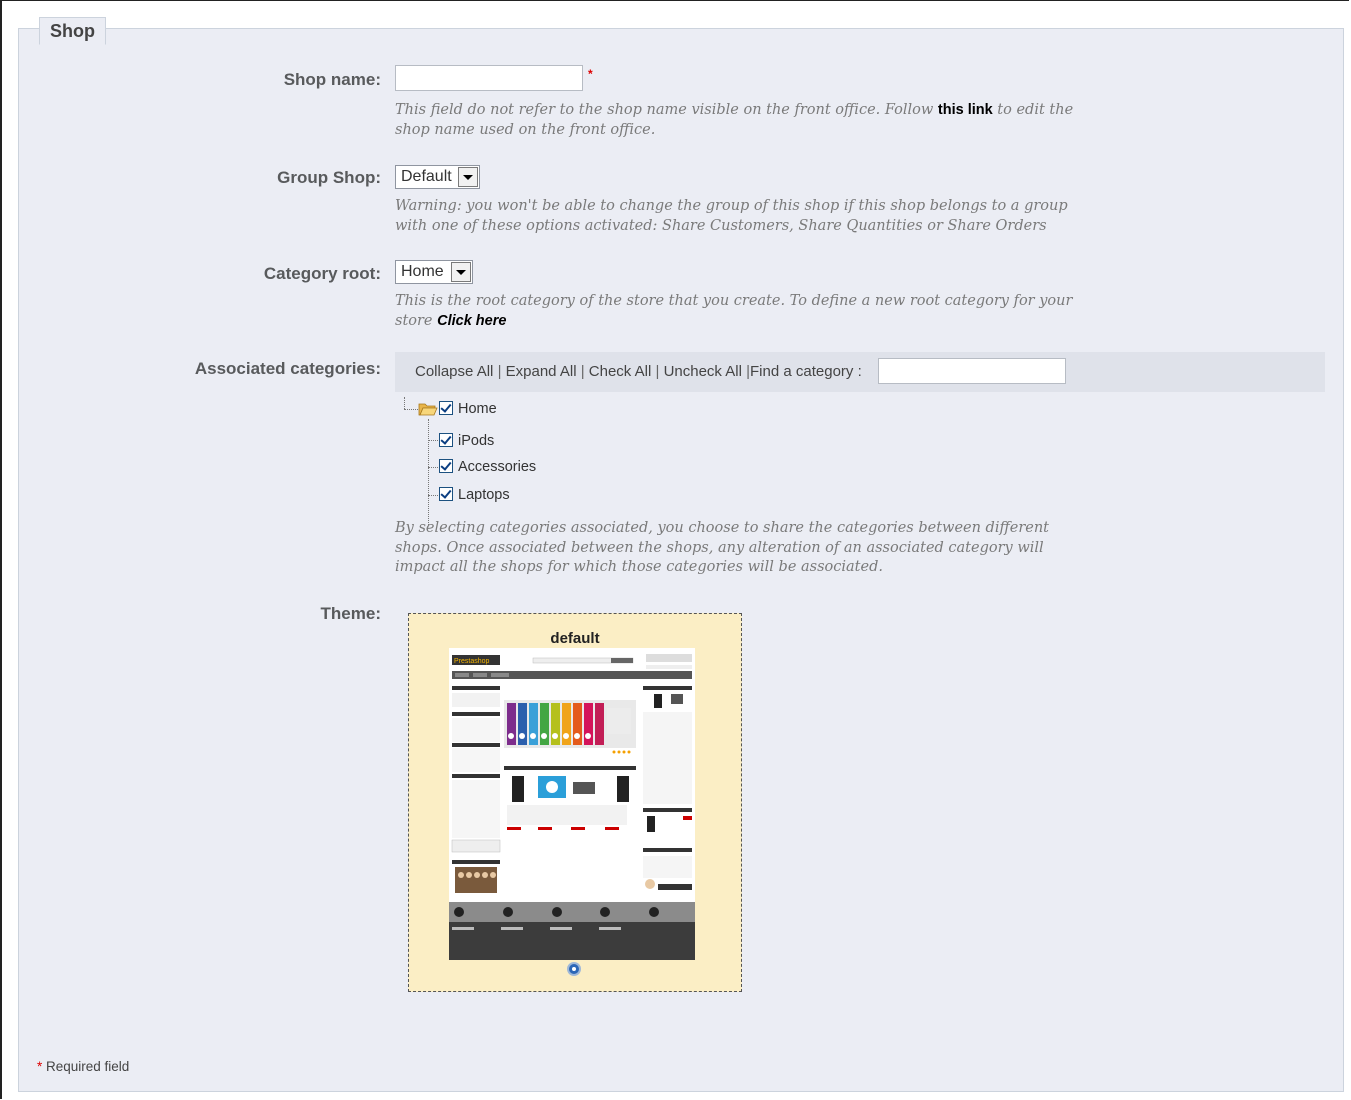 The image size is (1351, 1100). Describe the element at coordinates (620, 371) in the screenshot. I see `check-all-link: Check All` at that location.